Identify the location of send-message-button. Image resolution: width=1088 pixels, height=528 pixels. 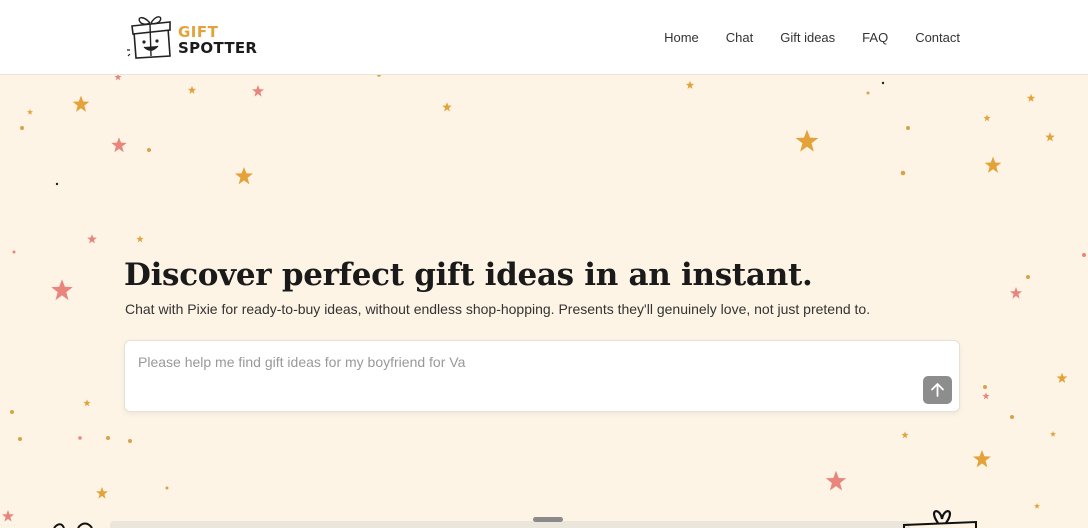
(937, 390).